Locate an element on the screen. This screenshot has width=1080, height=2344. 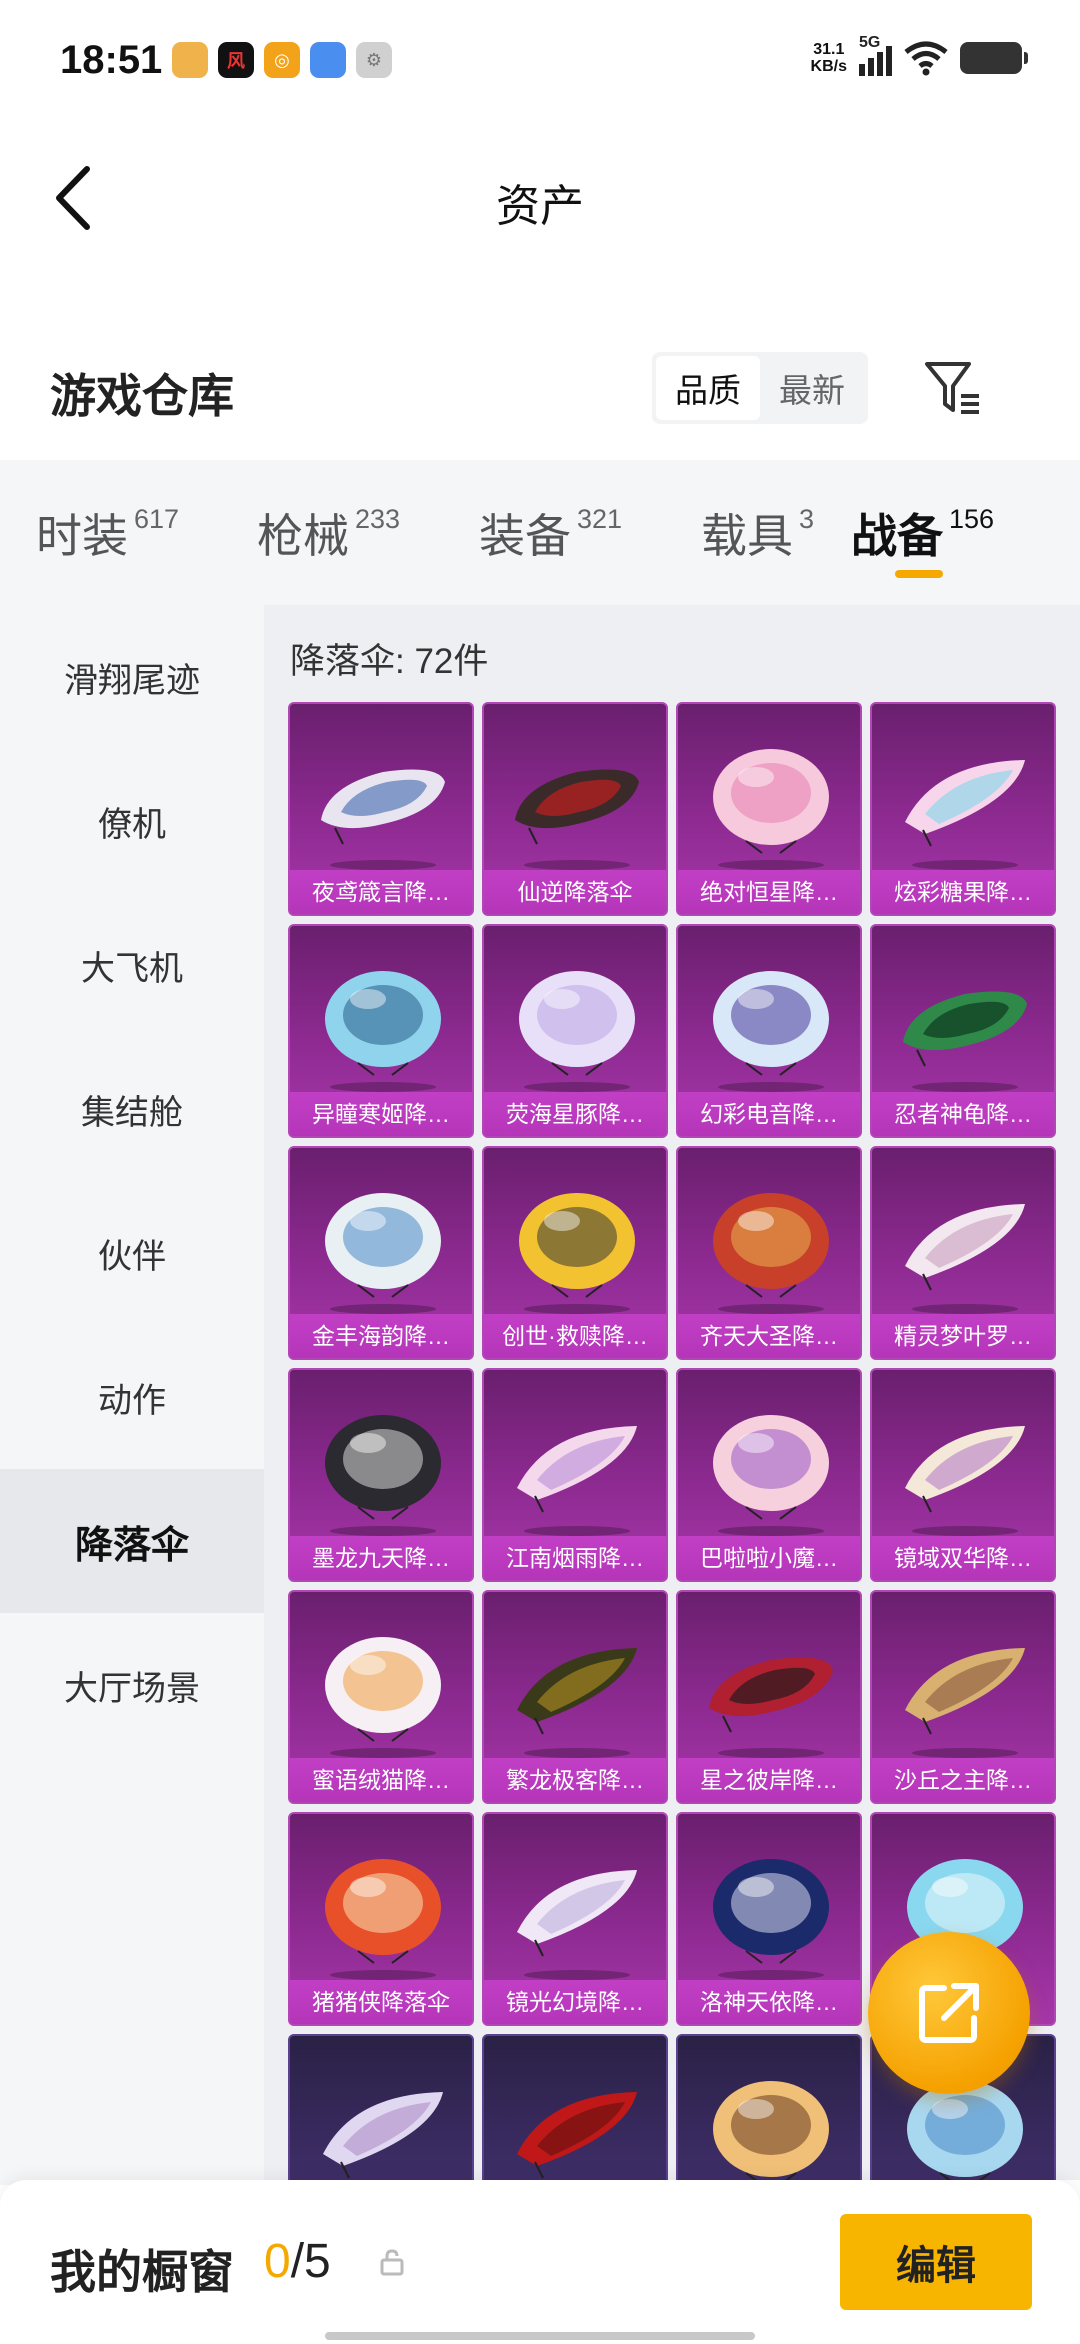
sidebar-item-companion: 伙伴 is located at coordinates (132, 1253).